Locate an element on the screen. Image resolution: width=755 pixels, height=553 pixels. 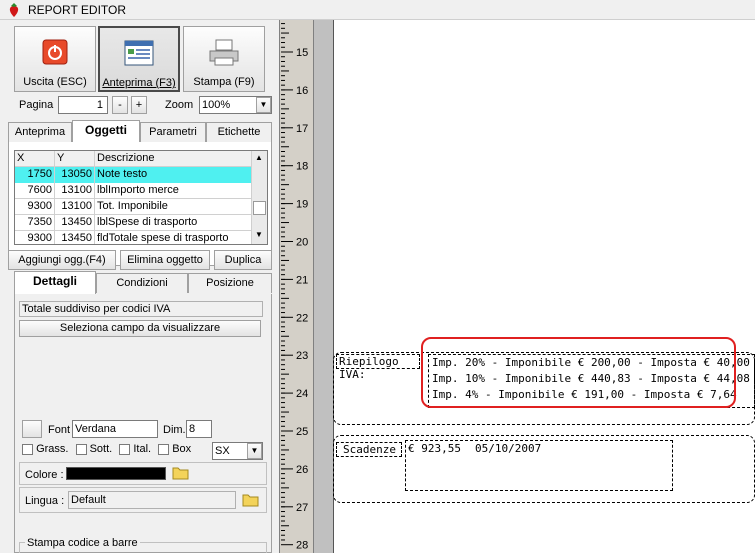
zoom-select: 100% ▼ is located at coordinates (235, 105).